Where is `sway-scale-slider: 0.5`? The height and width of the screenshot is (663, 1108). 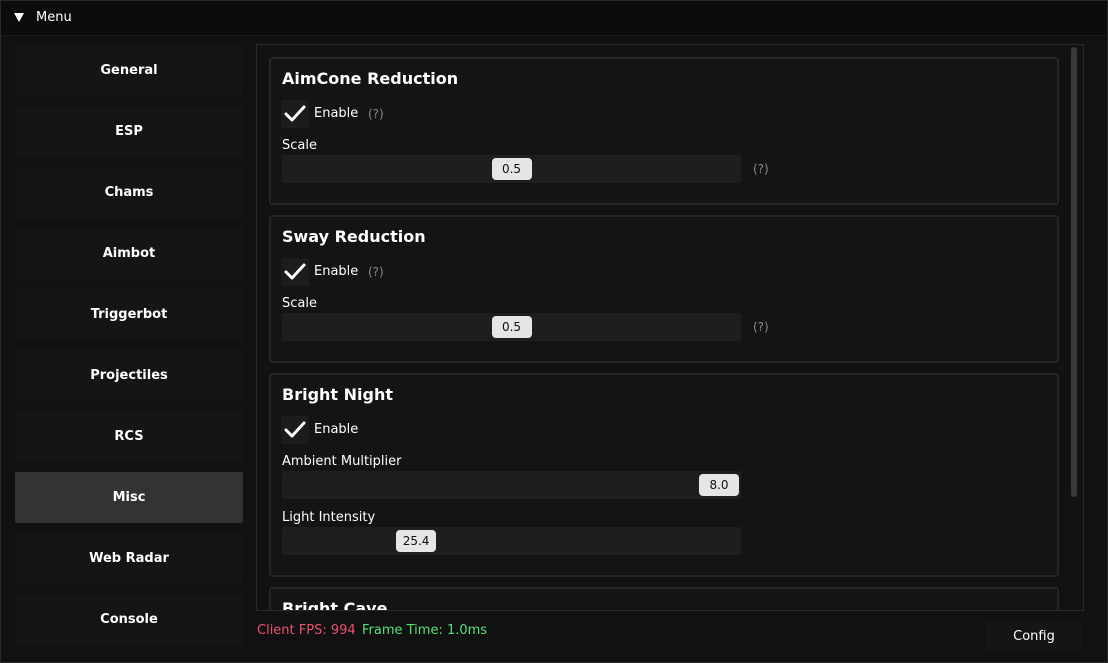
sway-scale-slider: 0.5 is located at coordinates (511, 327).